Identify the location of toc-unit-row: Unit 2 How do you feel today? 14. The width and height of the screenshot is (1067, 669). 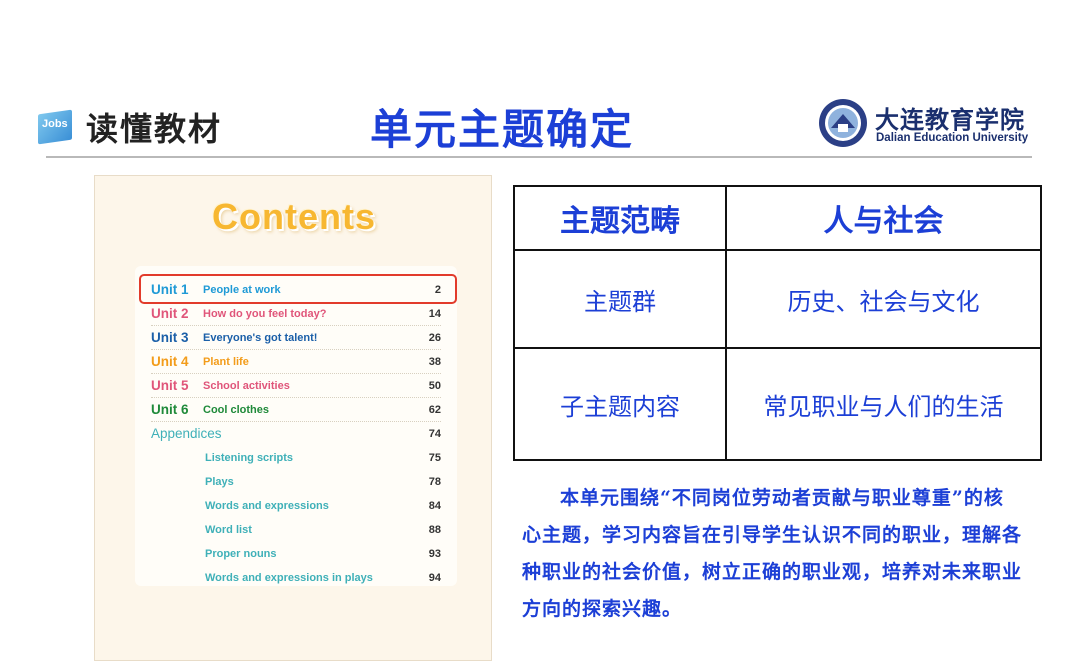
(296, 315).